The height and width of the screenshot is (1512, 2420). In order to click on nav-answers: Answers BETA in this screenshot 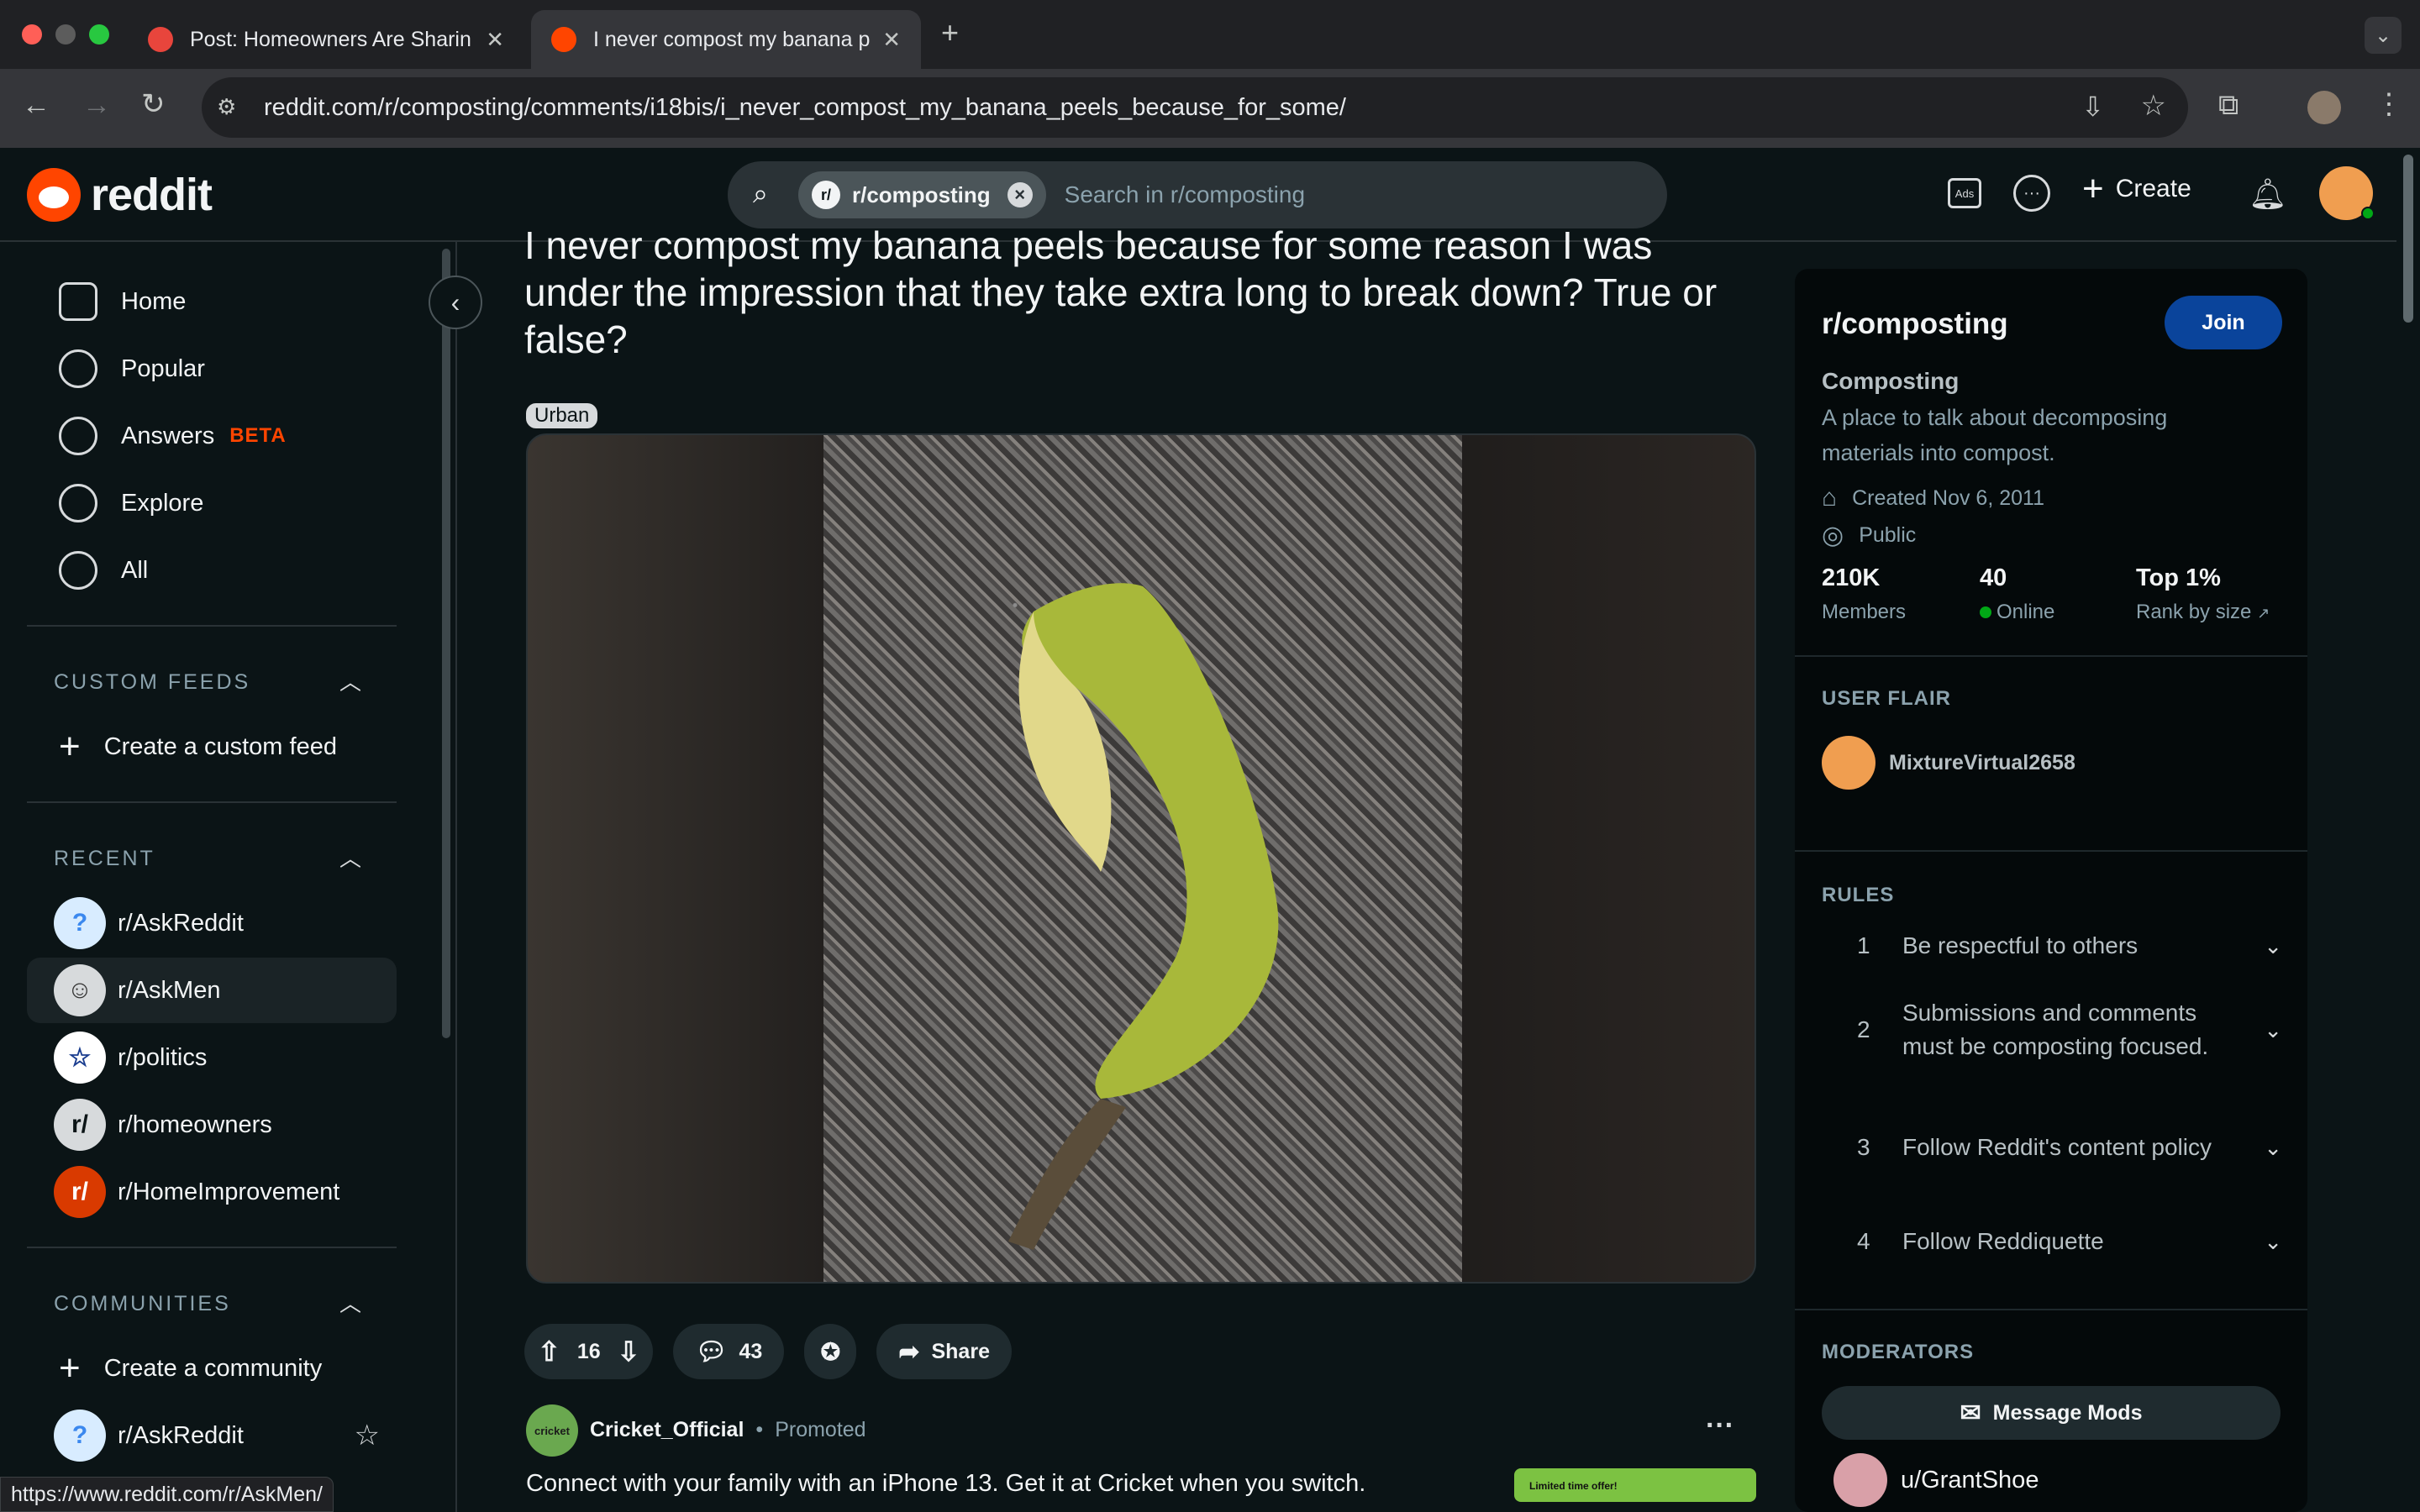, I will do `click(212, 436)`.